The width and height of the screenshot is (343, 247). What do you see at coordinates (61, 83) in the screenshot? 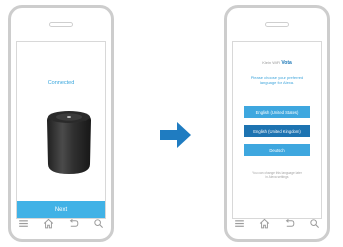
I see `connected-status: Connected` at bounding box center [61, 83].